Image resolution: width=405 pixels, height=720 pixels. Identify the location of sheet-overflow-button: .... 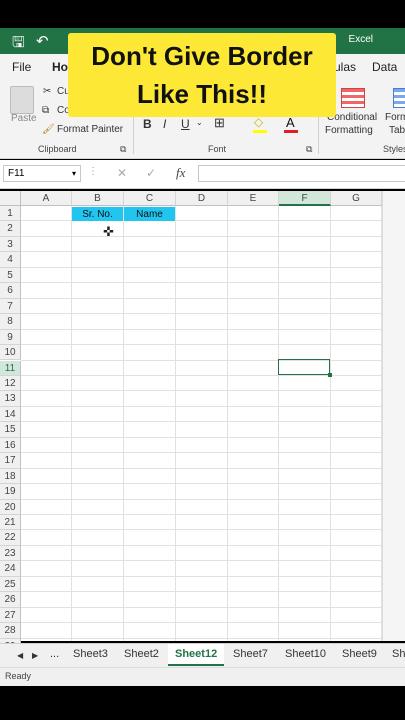
(54, 654).